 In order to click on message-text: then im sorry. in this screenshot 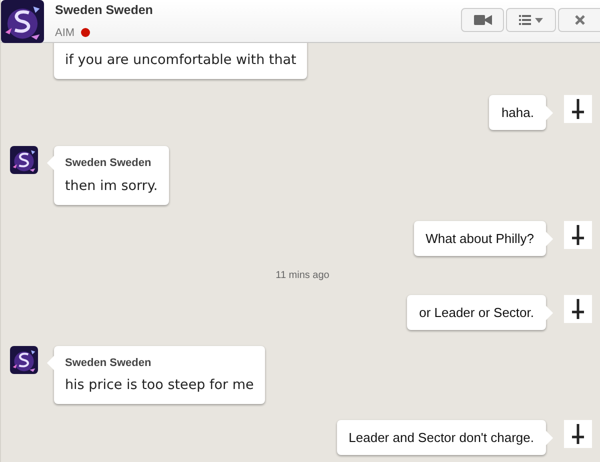, I will do `click(111, 186)`.